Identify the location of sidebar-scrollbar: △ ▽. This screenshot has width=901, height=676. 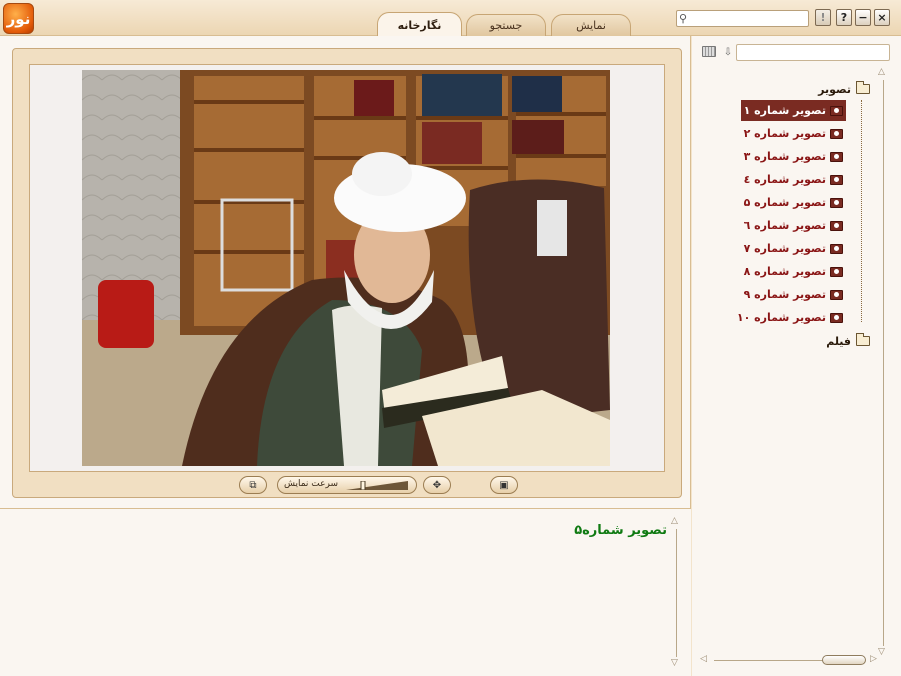
(884, 363).